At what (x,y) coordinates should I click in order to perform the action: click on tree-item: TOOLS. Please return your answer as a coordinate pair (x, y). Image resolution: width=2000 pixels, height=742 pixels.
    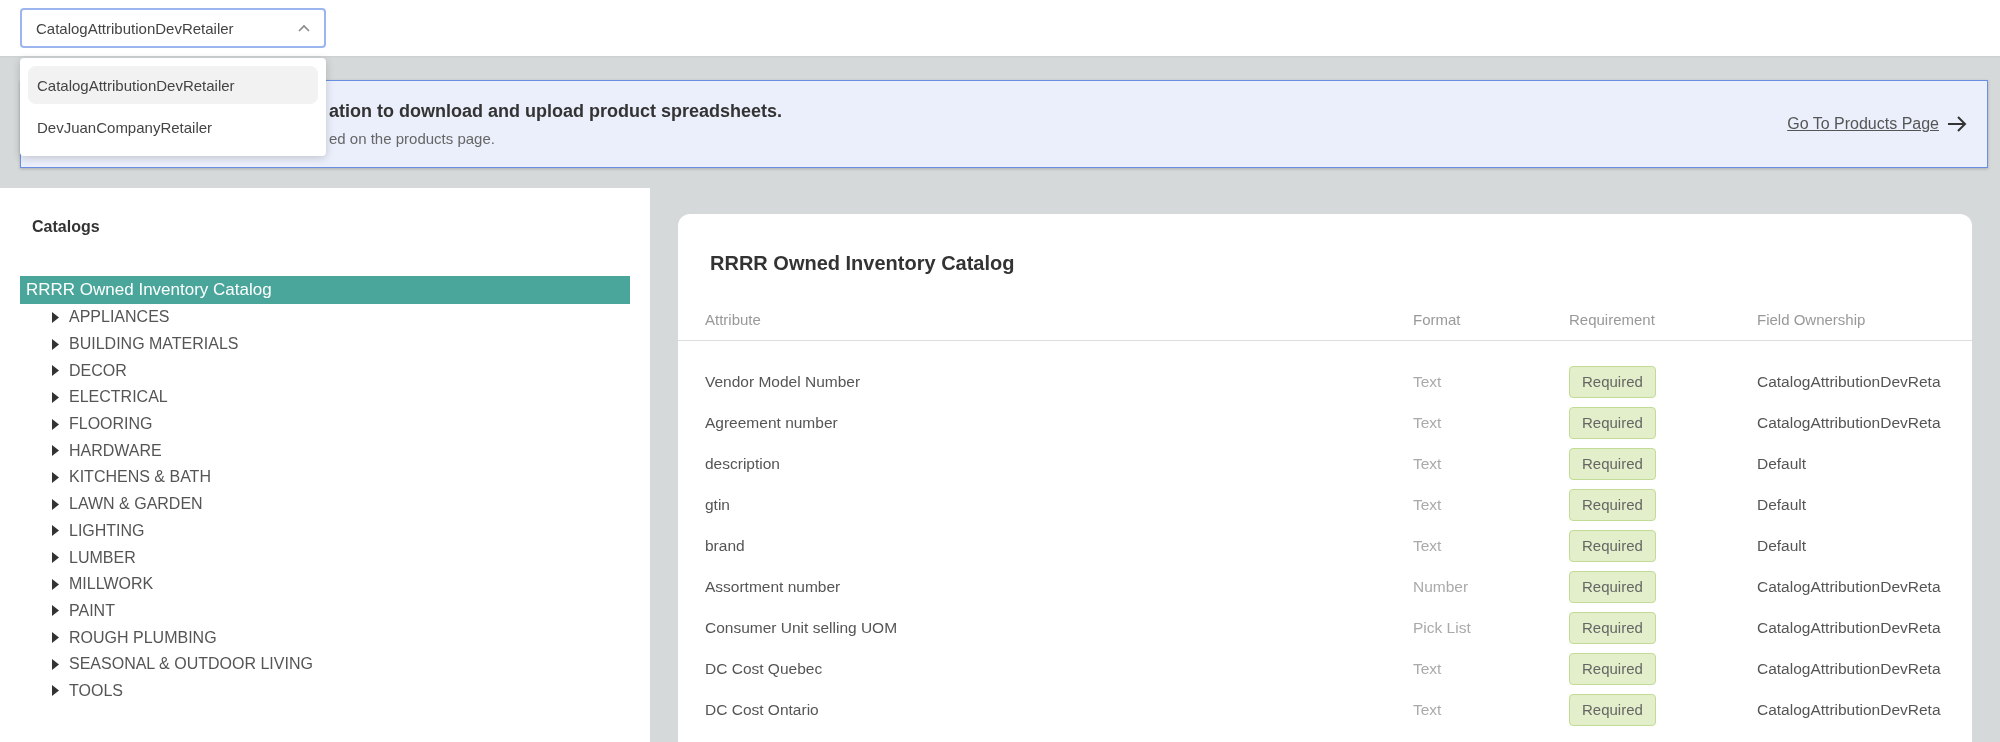
    Looking at the image, I should click on (325, 691).